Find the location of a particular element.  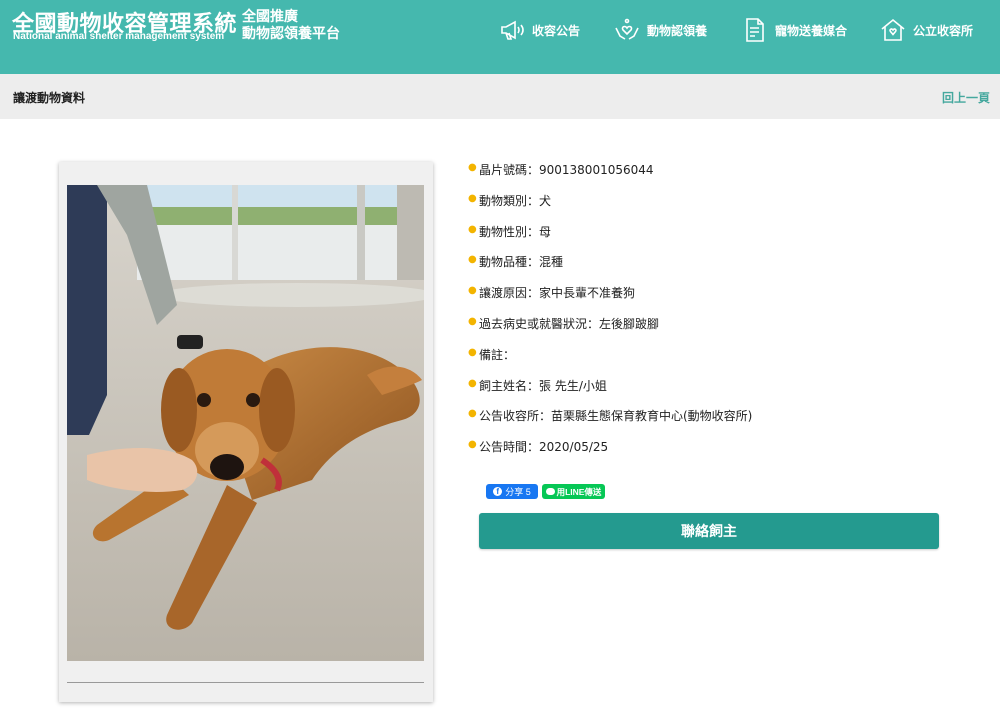

detail-animal-type: ● 動物類別：犬 is located at coordinates (706, 206).